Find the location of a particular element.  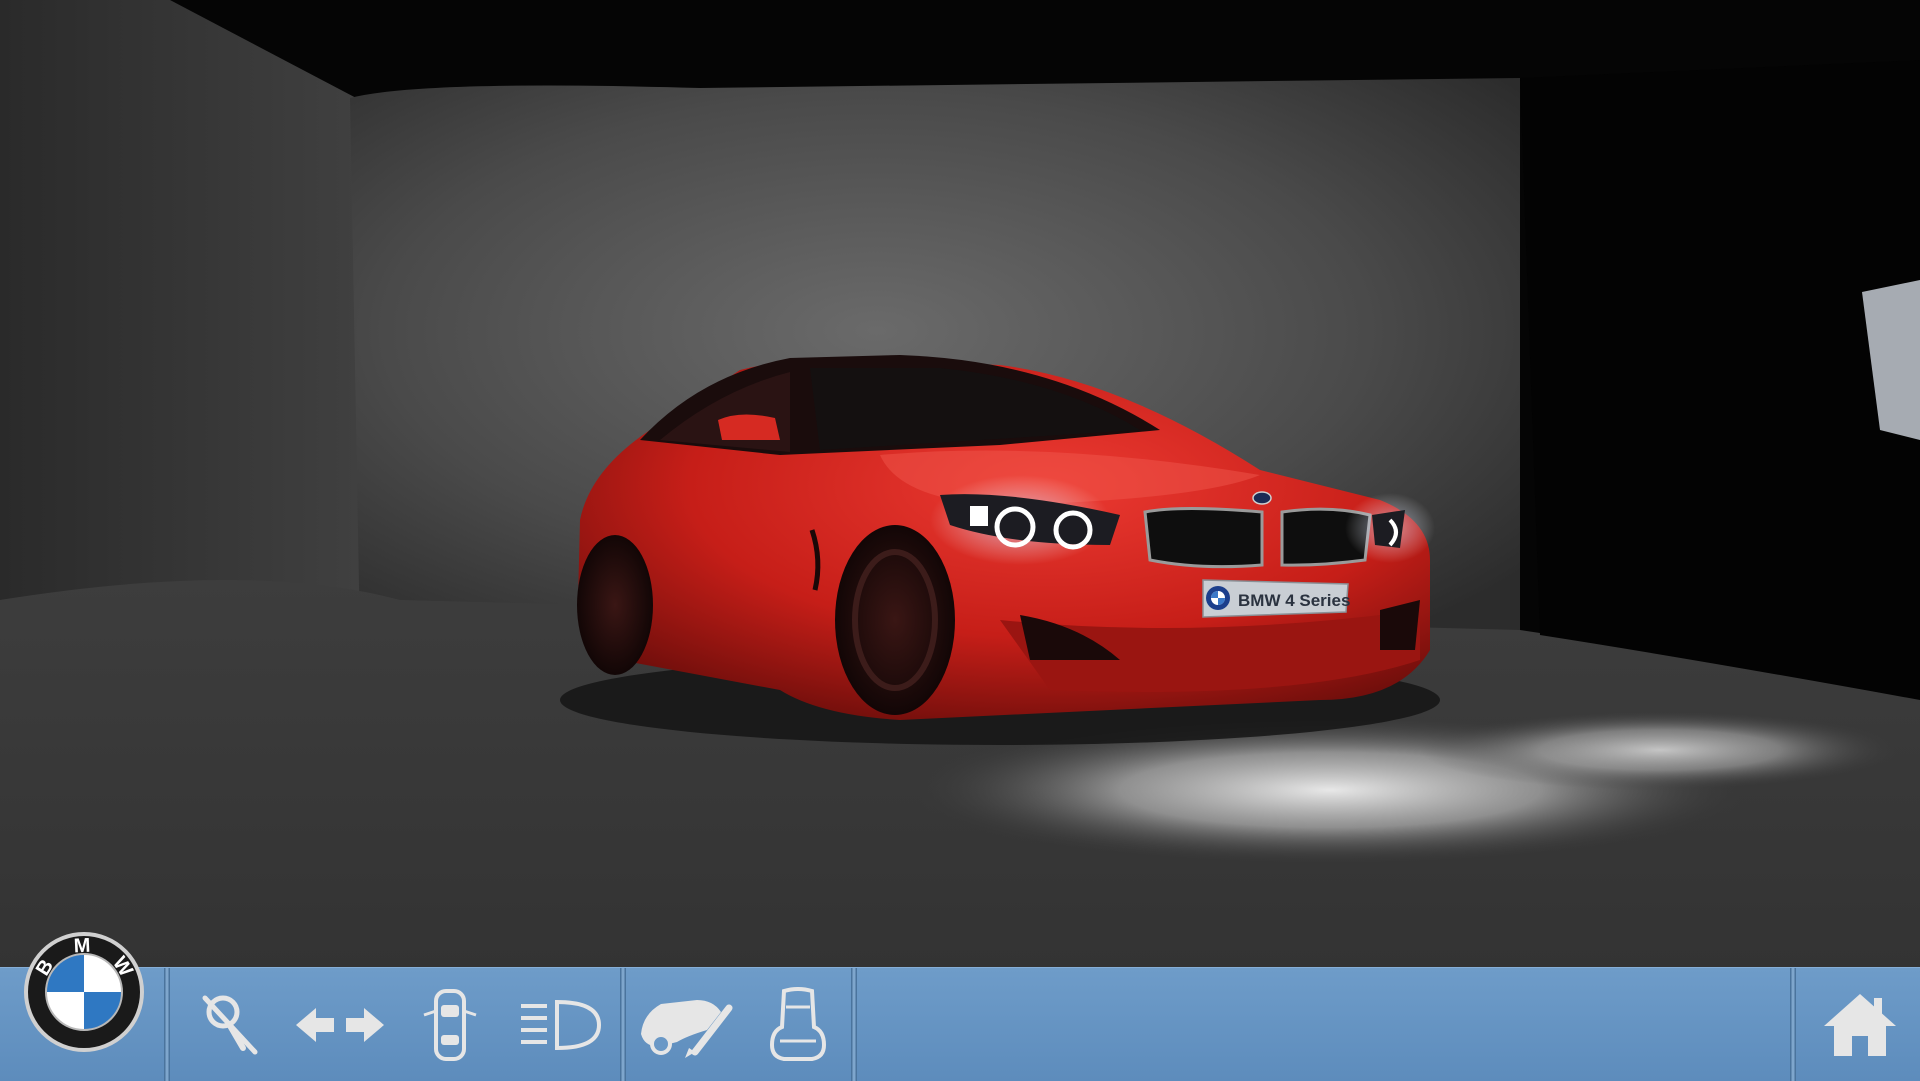

headlight-button is located at coordinates (560, 1024).